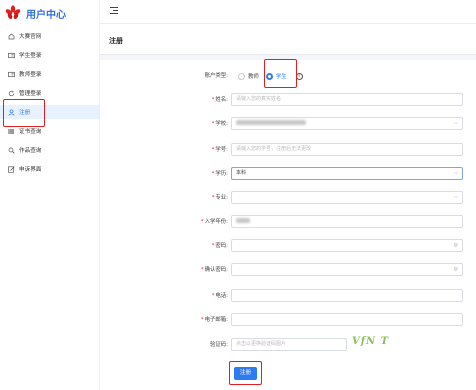  Describe the element at coordinates (245, 373) in the screenshot. I see `register-submit-button: 注册` at that location.